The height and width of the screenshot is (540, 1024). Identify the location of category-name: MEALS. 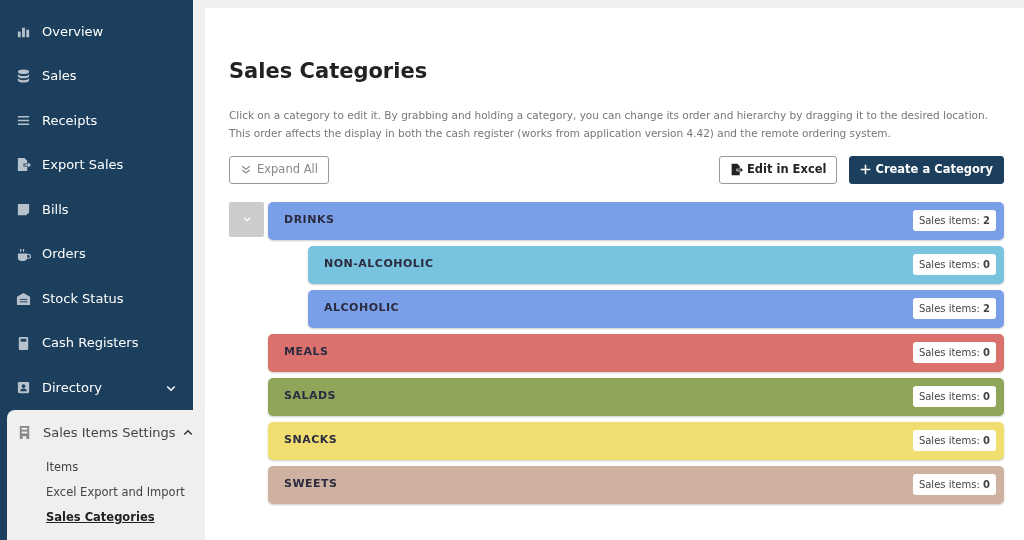
(306, 352).